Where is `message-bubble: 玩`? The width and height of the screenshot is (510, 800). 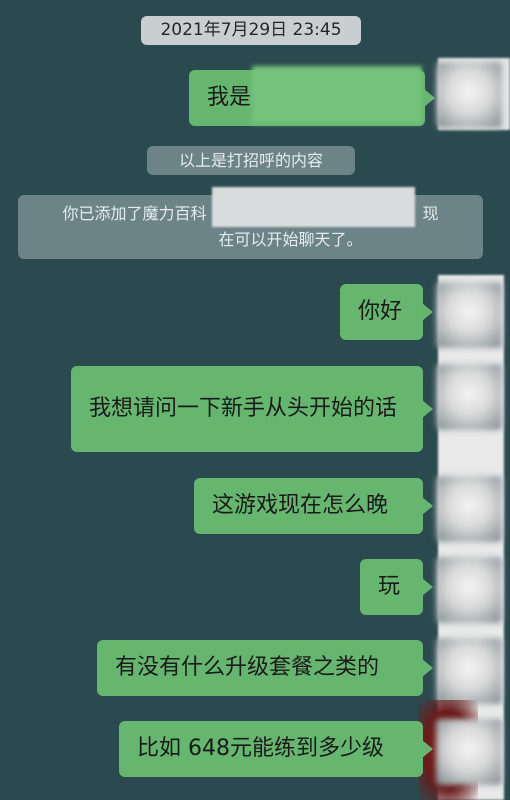
message-bubble: 玩 is located at coordinates (396, 587).